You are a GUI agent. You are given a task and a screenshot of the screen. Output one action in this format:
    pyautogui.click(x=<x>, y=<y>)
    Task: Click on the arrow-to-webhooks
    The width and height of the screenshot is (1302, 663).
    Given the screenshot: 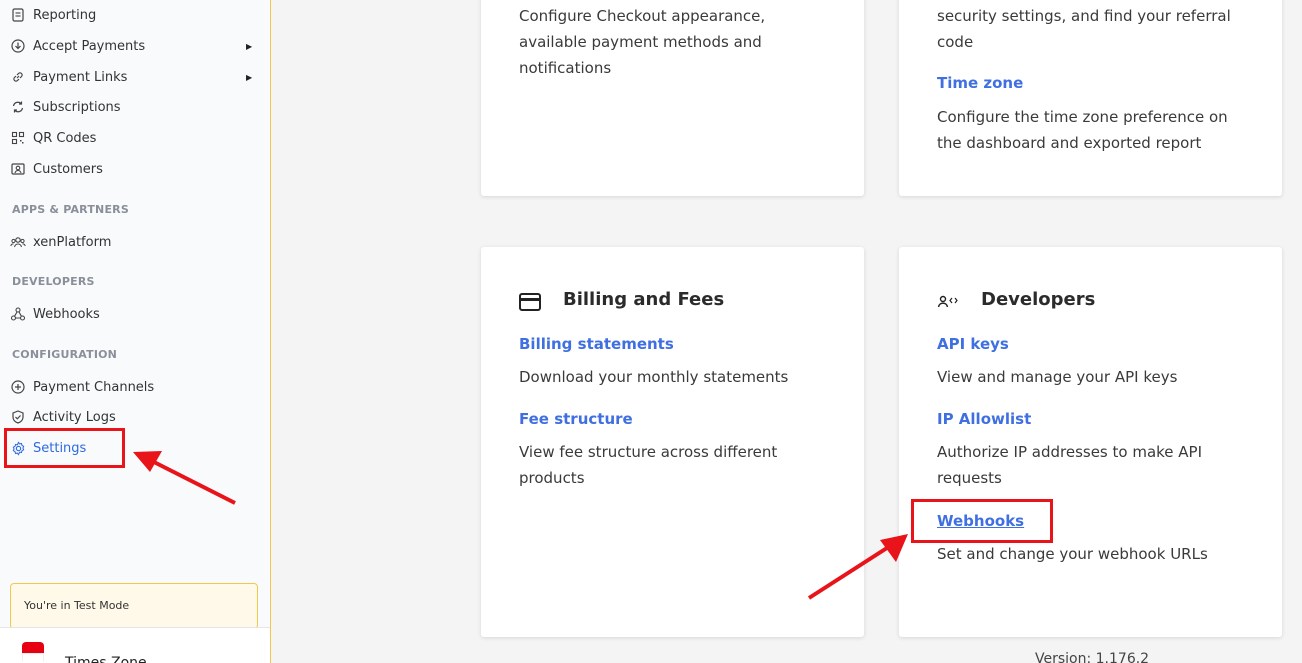 What is the action you would take?
    pyautogui.click(x=857, y=567)
    